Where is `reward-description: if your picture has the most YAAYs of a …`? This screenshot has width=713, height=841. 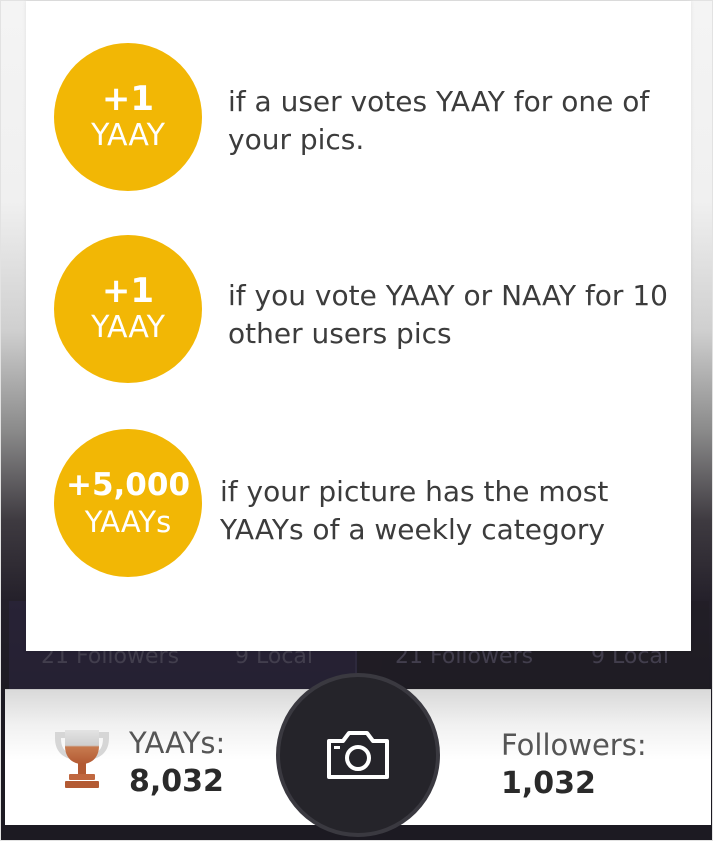 reward-description: if your picture has the most YAAYs of a … is located at coordinates (414, 510).